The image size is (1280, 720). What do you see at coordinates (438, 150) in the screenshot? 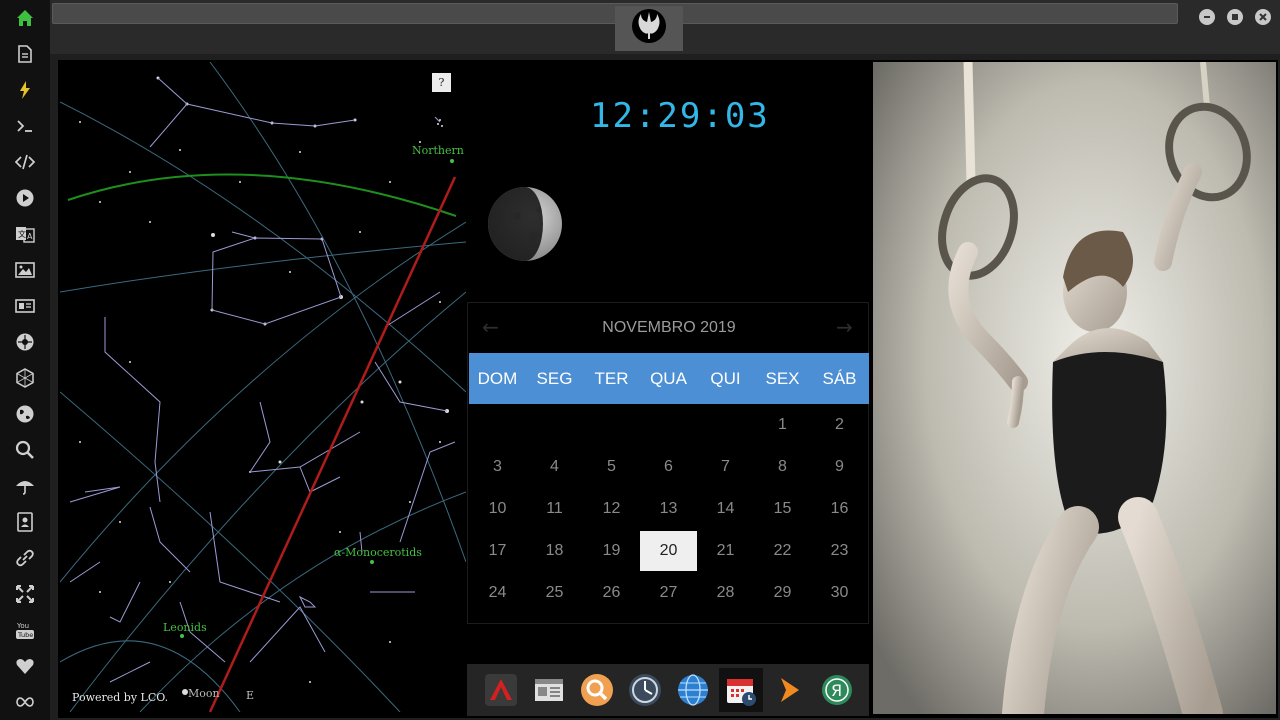
I see `sky-label-northern: Northern` at bounding box center [438, 150].